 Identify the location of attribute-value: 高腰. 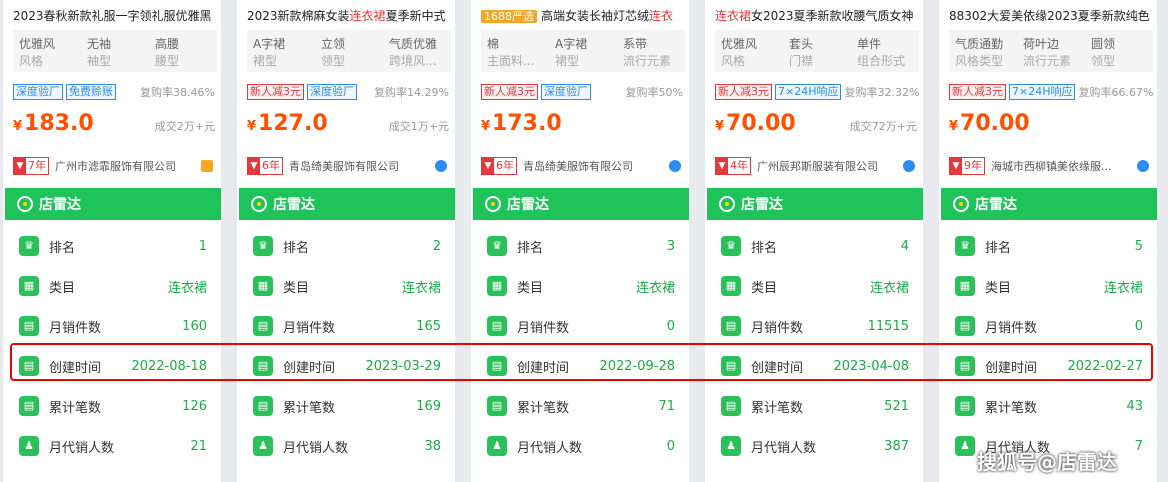
(167, 44).